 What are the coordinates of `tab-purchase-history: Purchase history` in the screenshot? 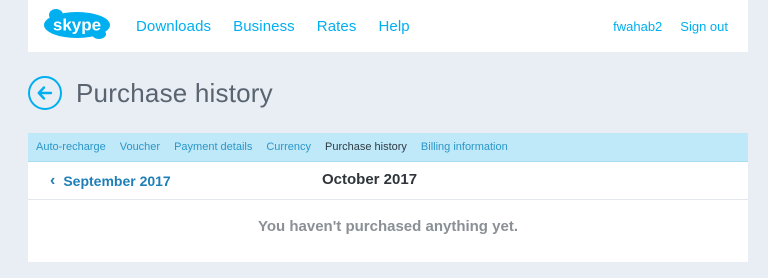 It's located at (366, 147).